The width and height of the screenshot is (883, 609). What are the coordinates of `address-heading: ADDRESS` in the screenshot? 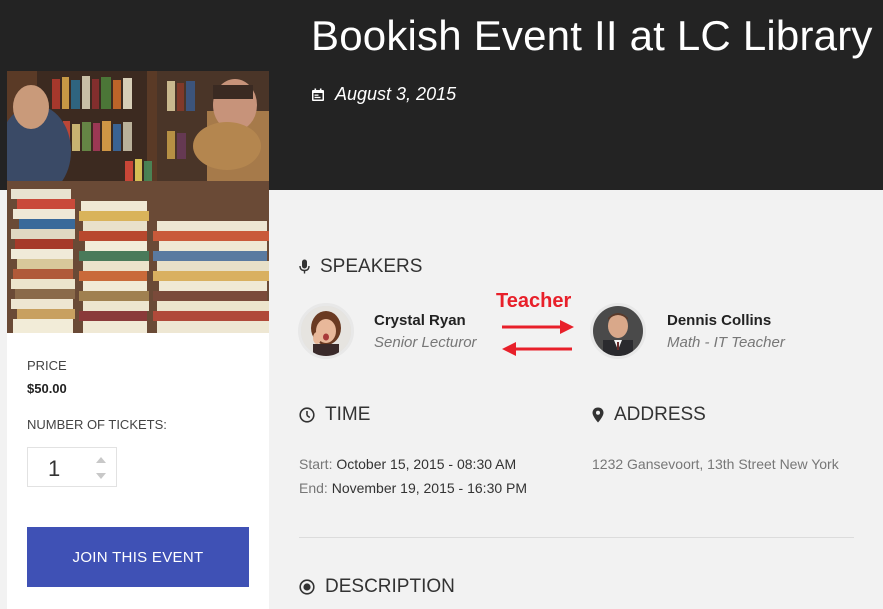 It's located at (649, 415).